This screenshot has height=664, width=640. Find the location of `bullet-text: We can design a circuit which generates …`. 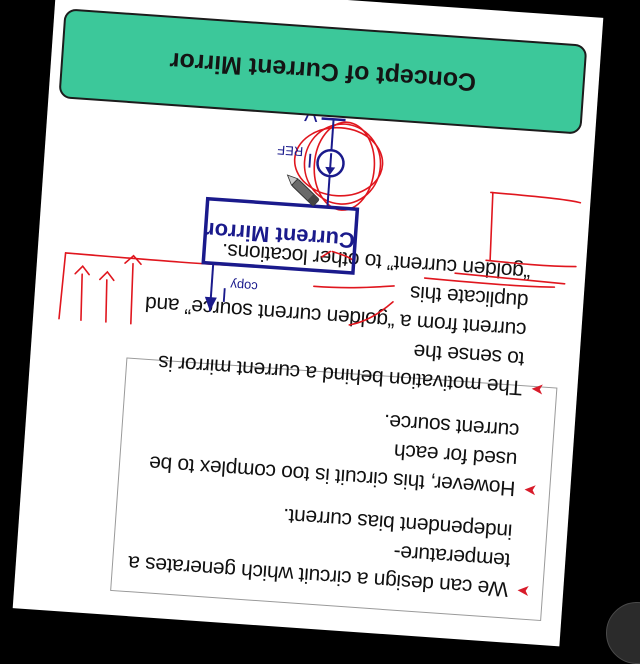

bullet-text: We can design a circuit which generates … is located at coordinates (318, 547).